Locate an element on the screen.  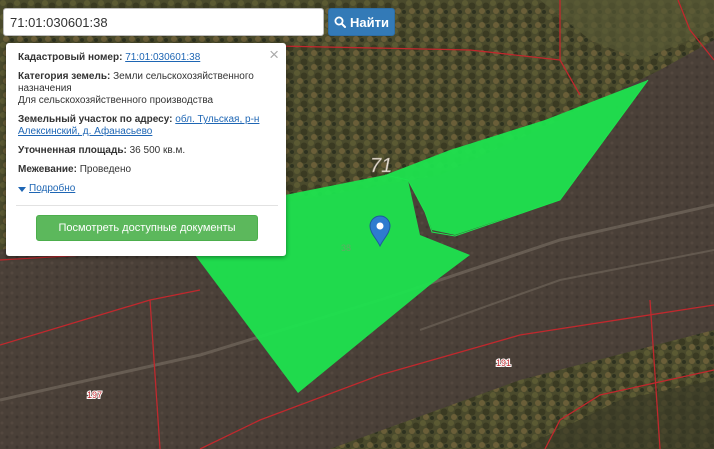
search-input is located at coordinates (163, 22).